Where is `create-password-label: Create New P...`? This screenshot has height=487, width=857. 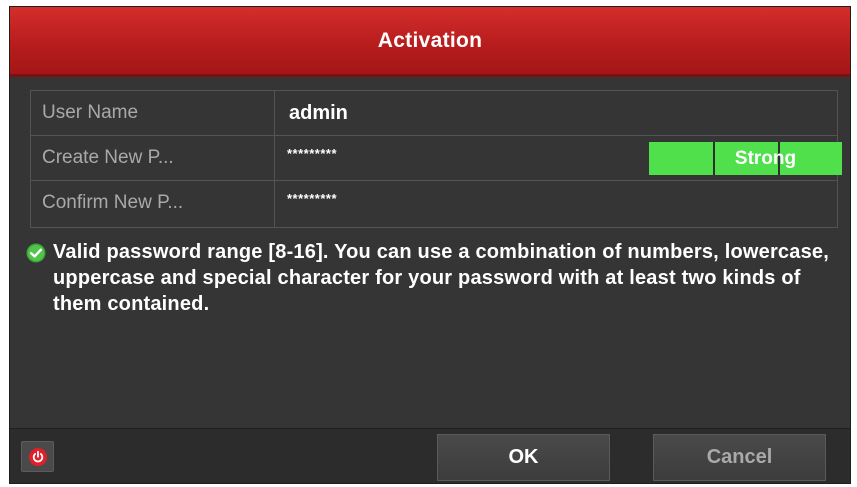
create-password-label: Create New P... is located at coordinates (153, 158).